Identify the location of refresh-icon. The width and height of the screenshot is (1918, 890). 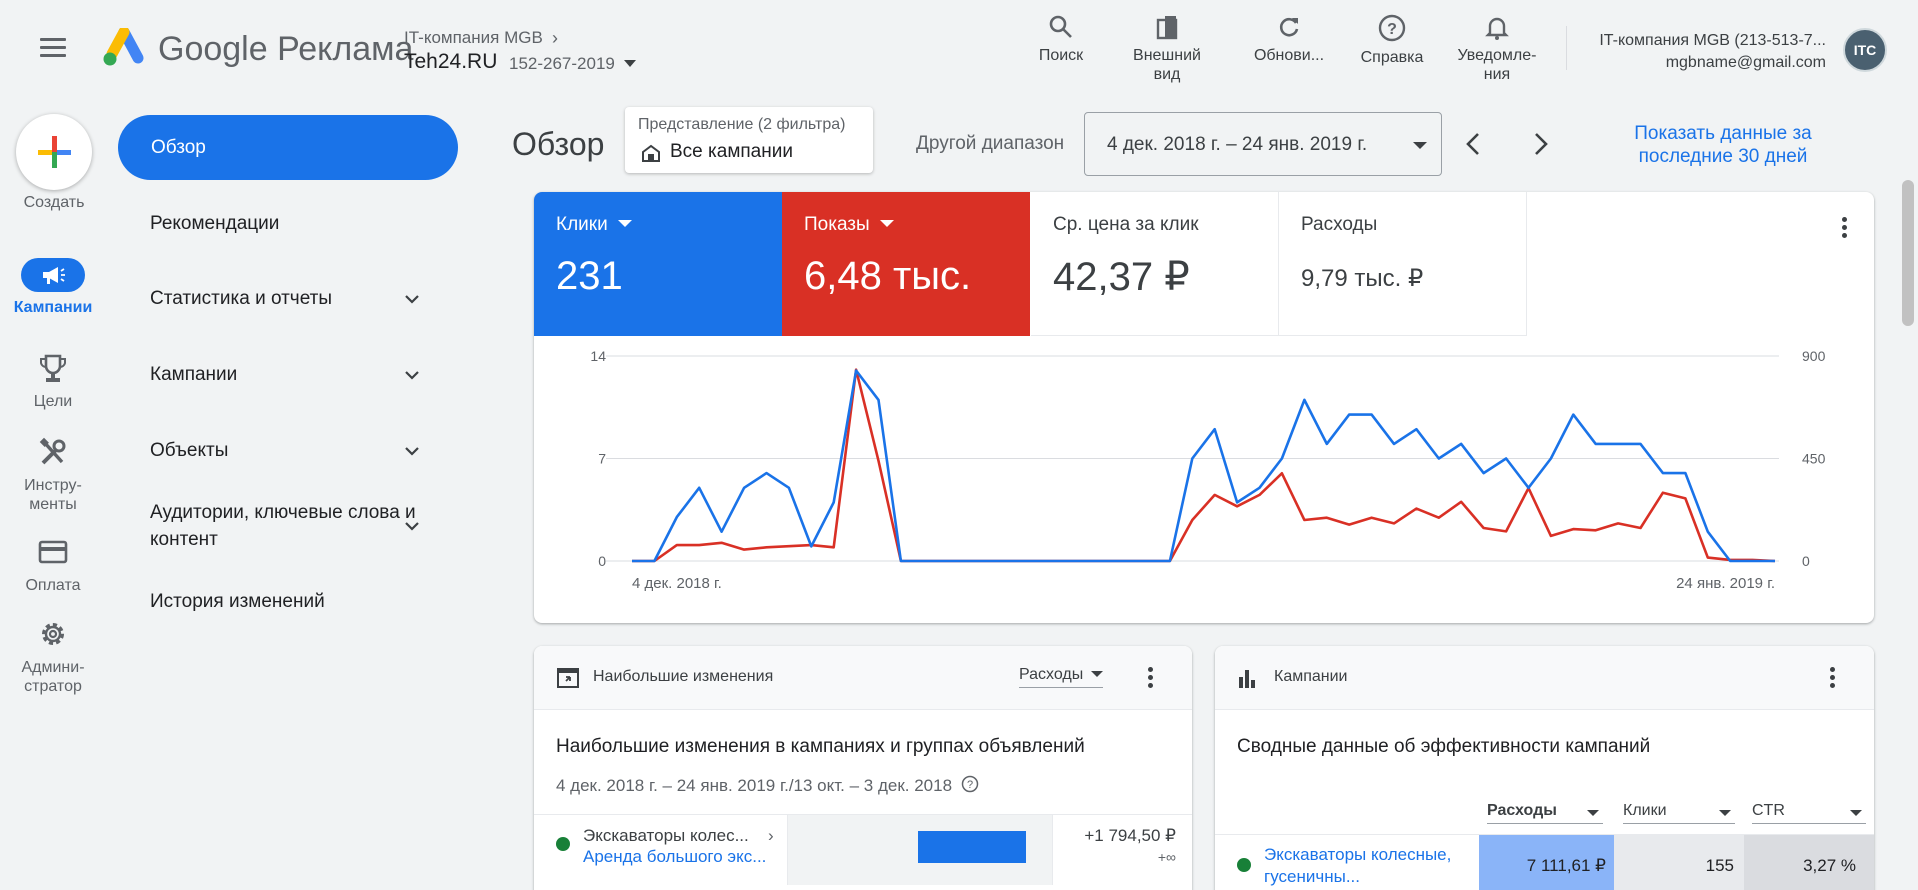
(1289, 27).